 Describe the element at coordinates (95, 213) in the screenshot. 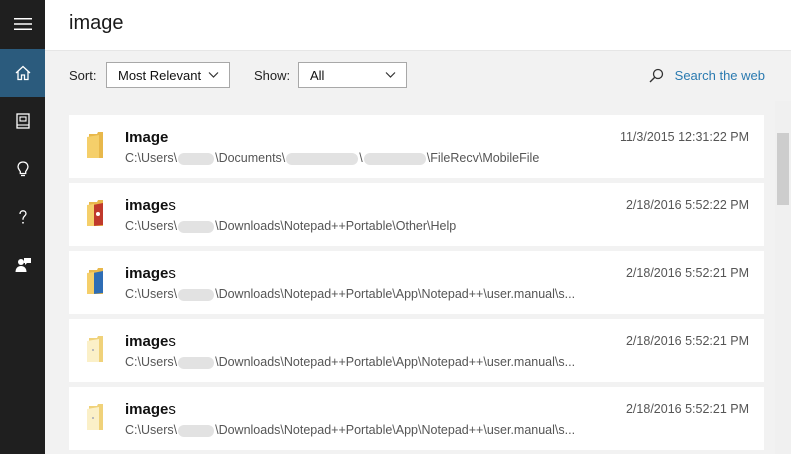

I see `folder-red-icon` at that location.